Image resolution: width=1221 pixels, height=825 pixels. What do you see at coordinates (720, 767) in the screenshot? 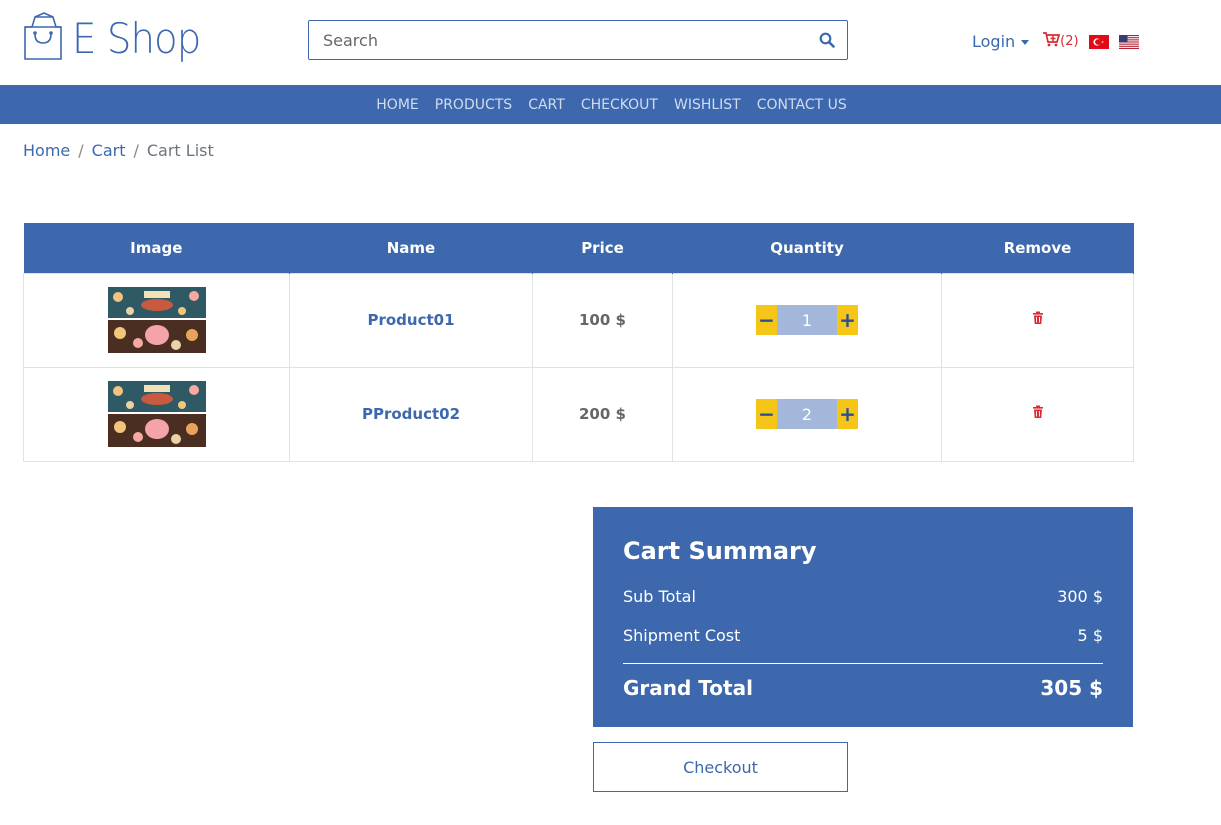
I see `checkout-button: Checkout` at bounding box center [720, 767].